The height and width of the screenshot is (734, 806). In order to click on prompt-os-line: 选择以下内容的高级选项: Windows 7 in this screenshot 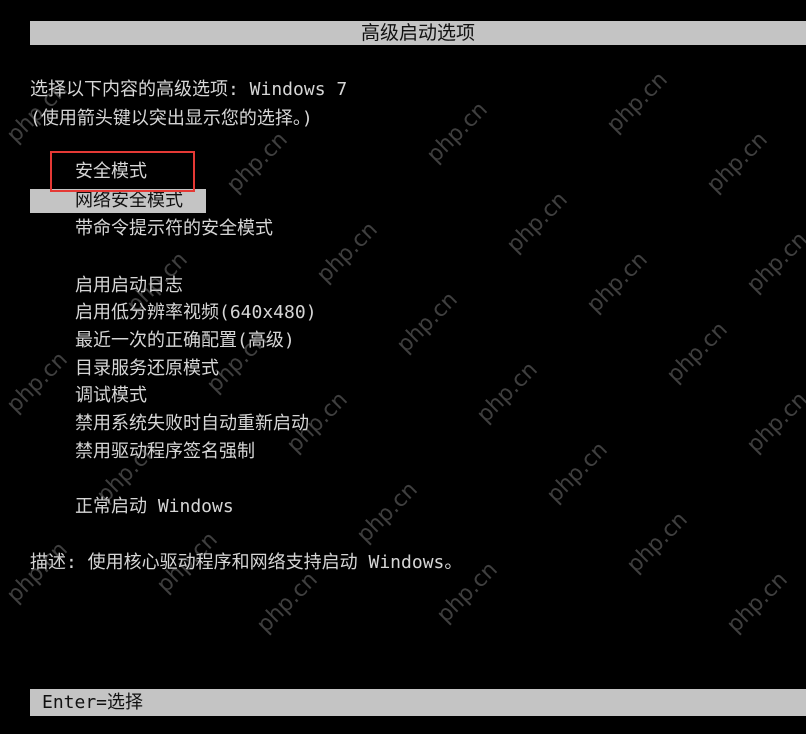, I will do `click(189, 89)`.